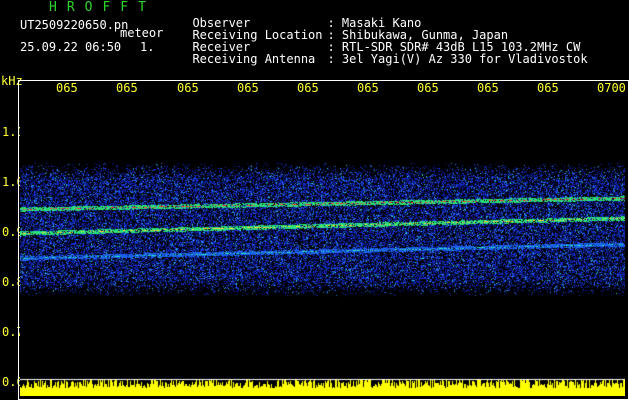  What do you see at coordinates (12, 81) in the screenshot?
I see `y-axis-unit: kHz` at bounding box center [12, 81].